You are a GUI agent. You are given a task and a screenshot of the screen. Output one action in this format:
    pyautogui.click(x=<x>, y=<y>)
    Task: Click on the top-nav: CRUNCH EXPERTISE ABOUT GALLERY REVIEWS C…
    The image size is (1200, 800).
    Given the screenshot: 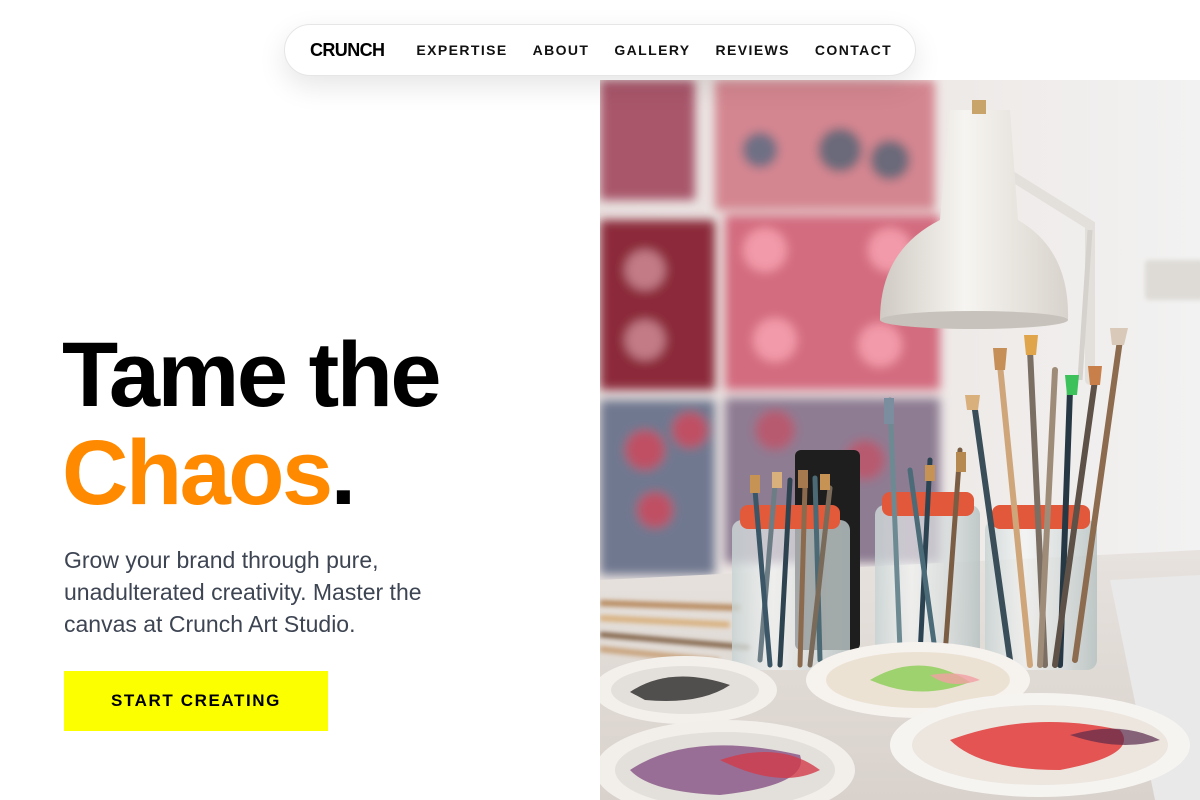 What is the action you would take?
    pyautogui.click(x=600, y=50)
    